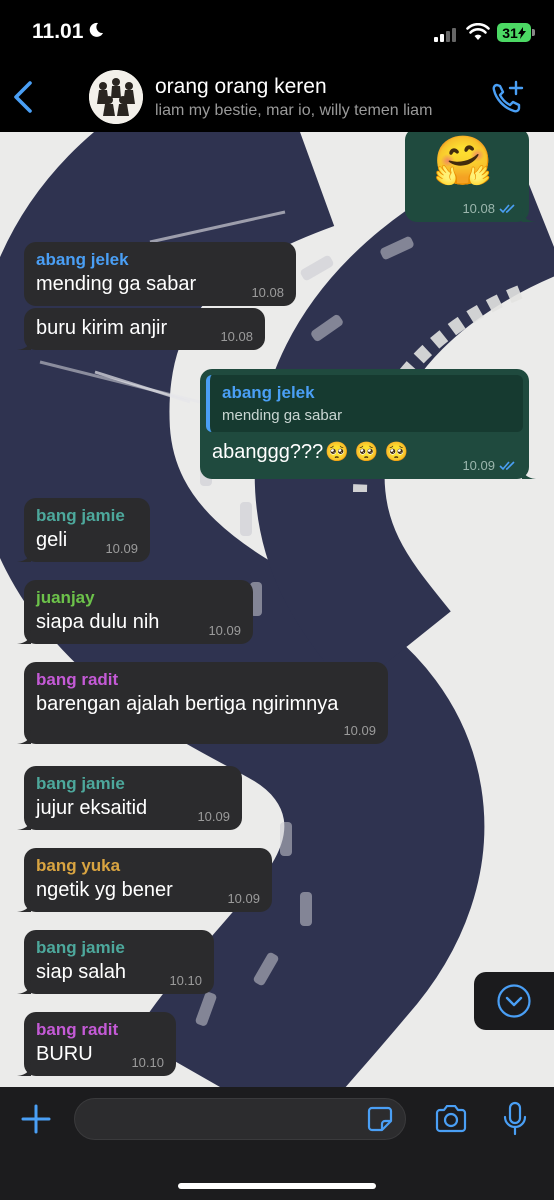 Image resolution: width=554 pixels, height=1200 pixels. What do you see at coordinates (102, 328) in the screenshot?
I see `message-text: buru kirim anjir` at bounding box center [102, 328].